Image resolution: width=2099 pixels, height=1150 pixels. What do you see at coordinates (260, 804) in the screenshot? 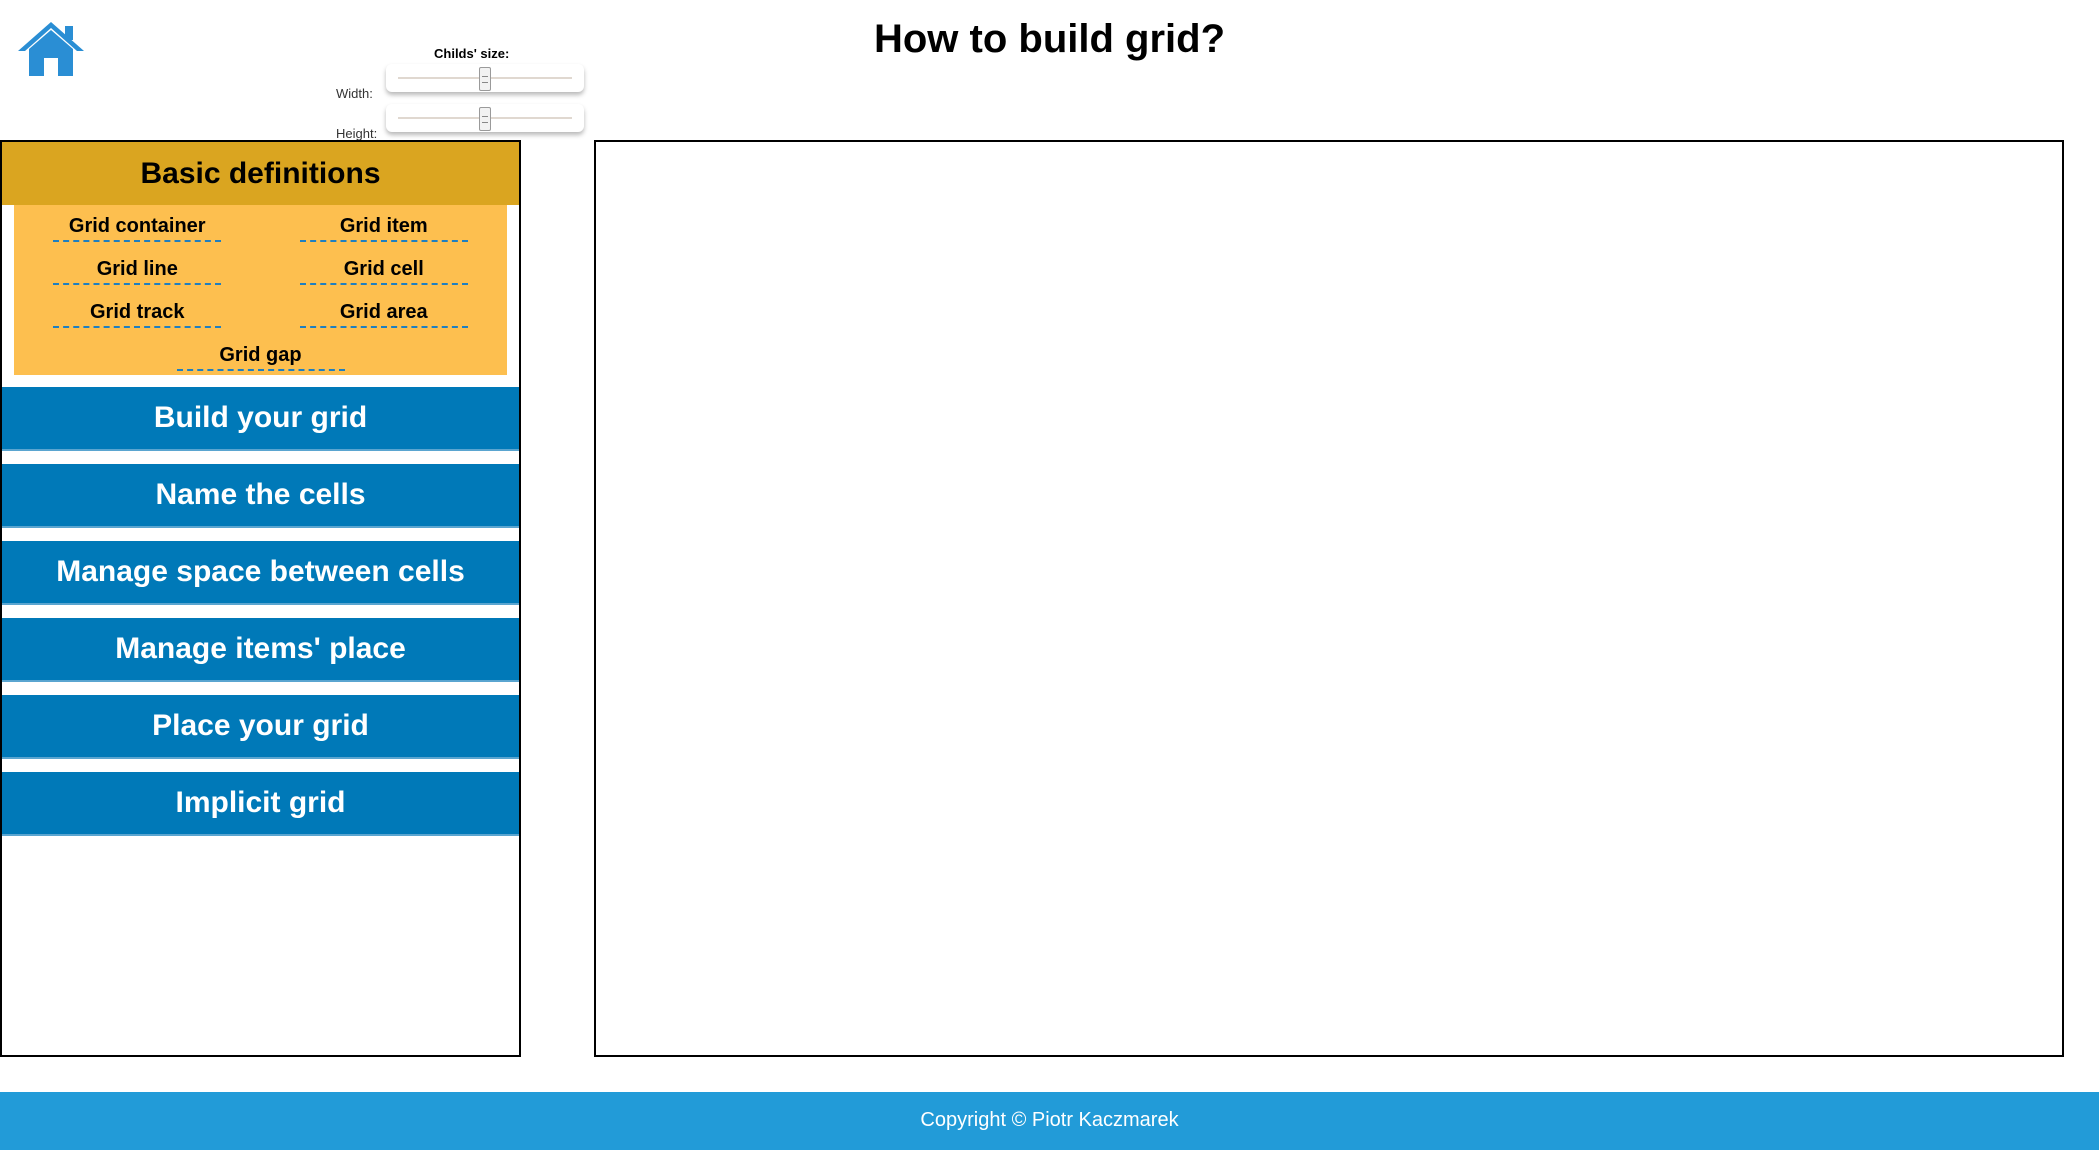
I see `menu-implicit-grid: Implicit grid` at bounding box center [260, 804].